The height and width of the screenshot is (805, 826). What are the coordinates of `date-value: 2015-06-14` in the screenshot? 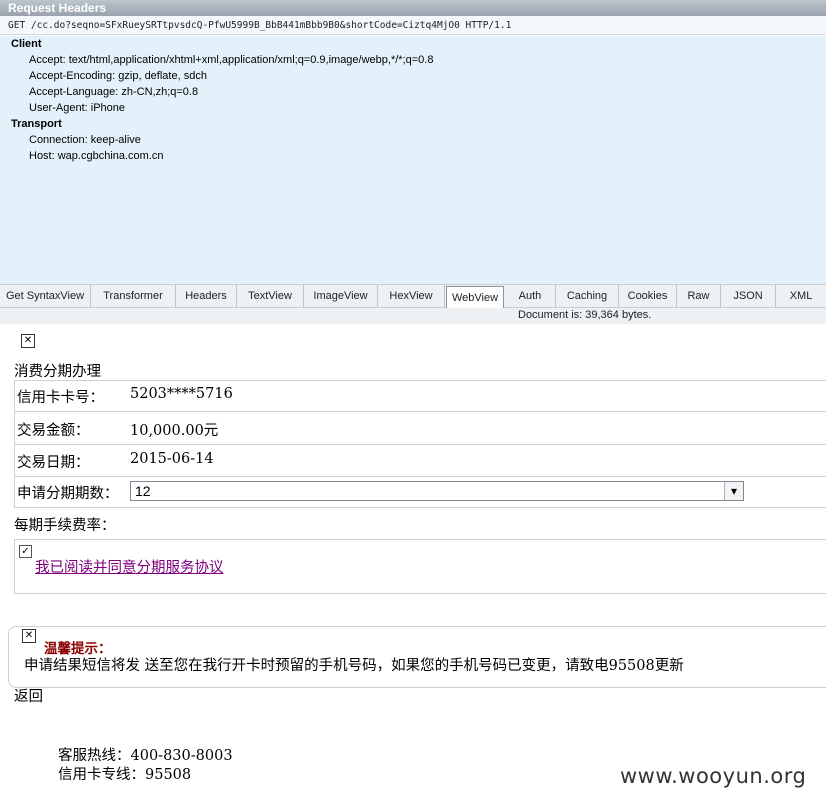 It's located at (172, 459).